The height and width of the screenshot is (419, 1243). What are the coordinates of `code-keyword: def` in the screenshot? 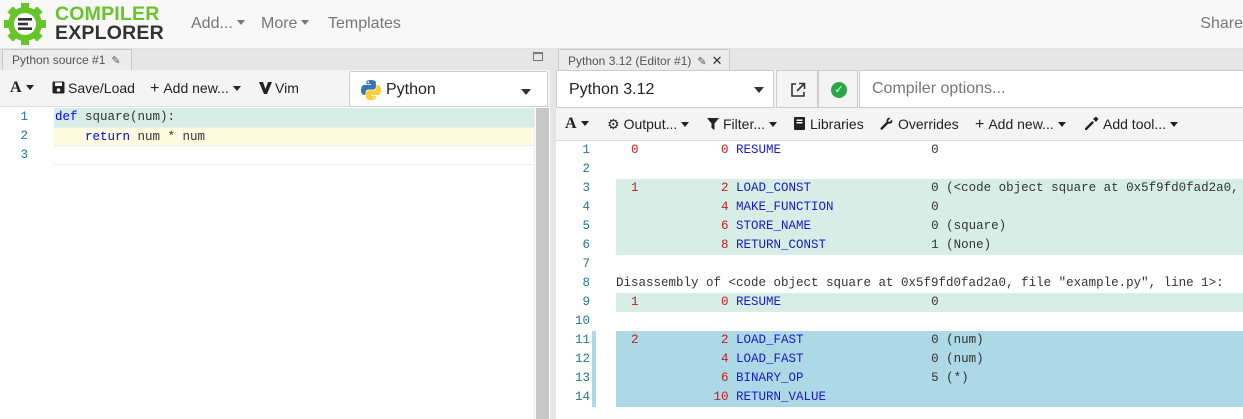 It's located at (66, 117).